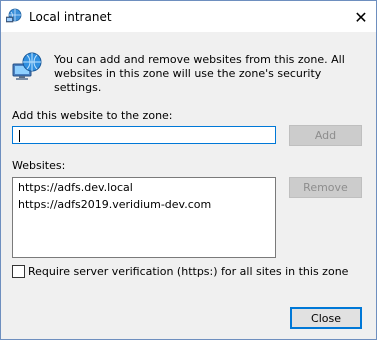 The height and width of the screenshot is (340, 377). What do you see at coordinates (144, 204) in the screenshot?
I see `list-item: https://adfs2019.veridium-dev.com` at bounding box center [144, 204].